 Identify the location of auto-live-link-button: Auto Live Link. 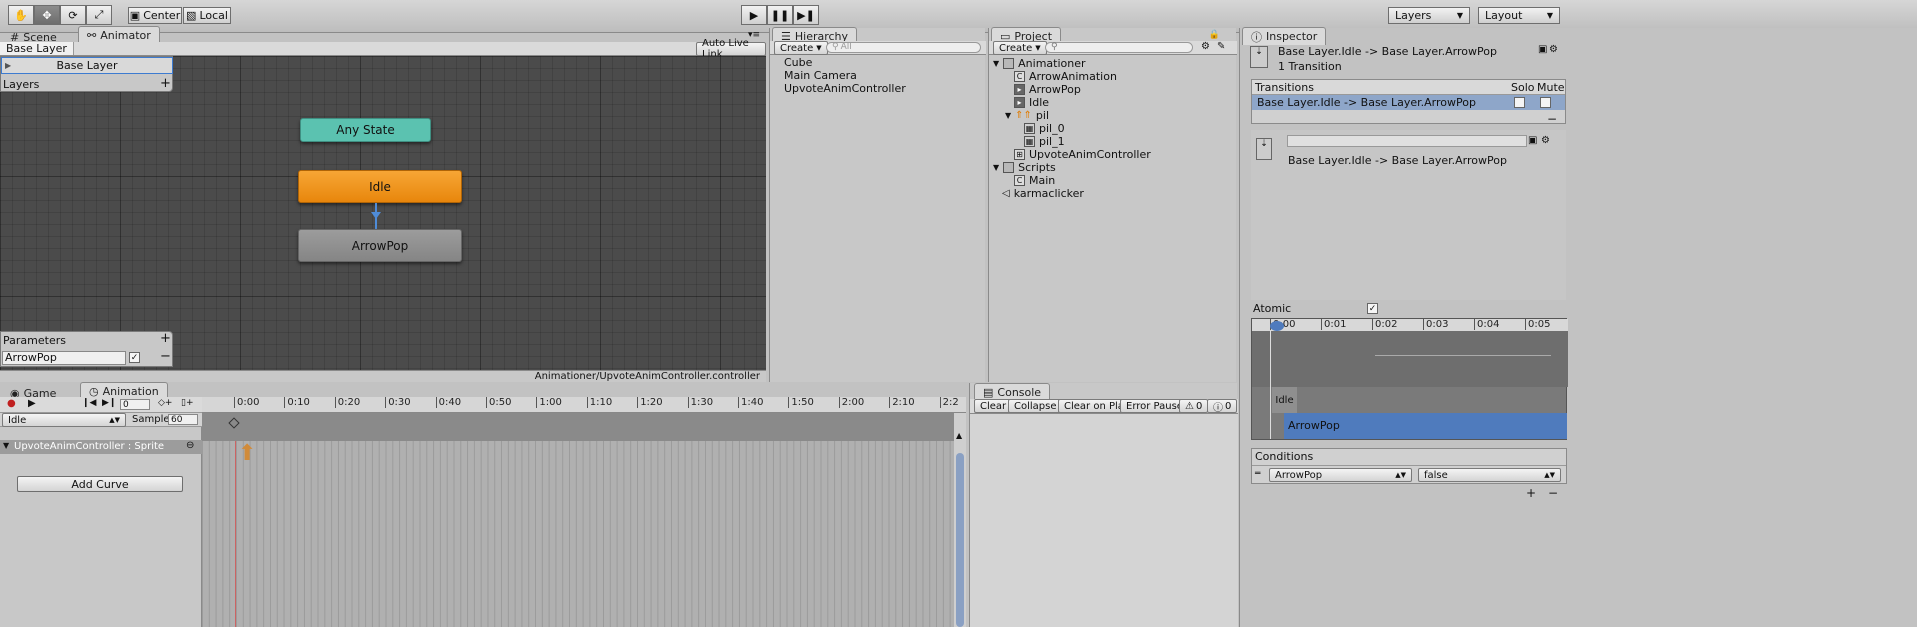
(731, 49).